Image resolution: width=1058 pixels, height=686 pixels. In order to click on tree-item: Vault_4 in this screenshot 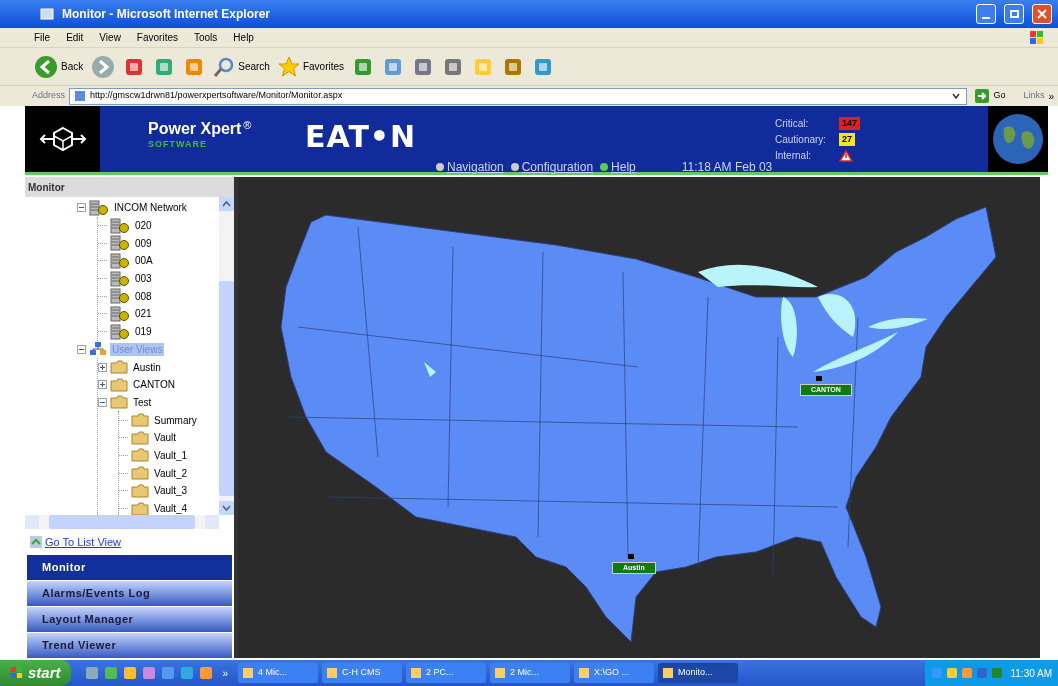, I will do `click(171, 508)`.